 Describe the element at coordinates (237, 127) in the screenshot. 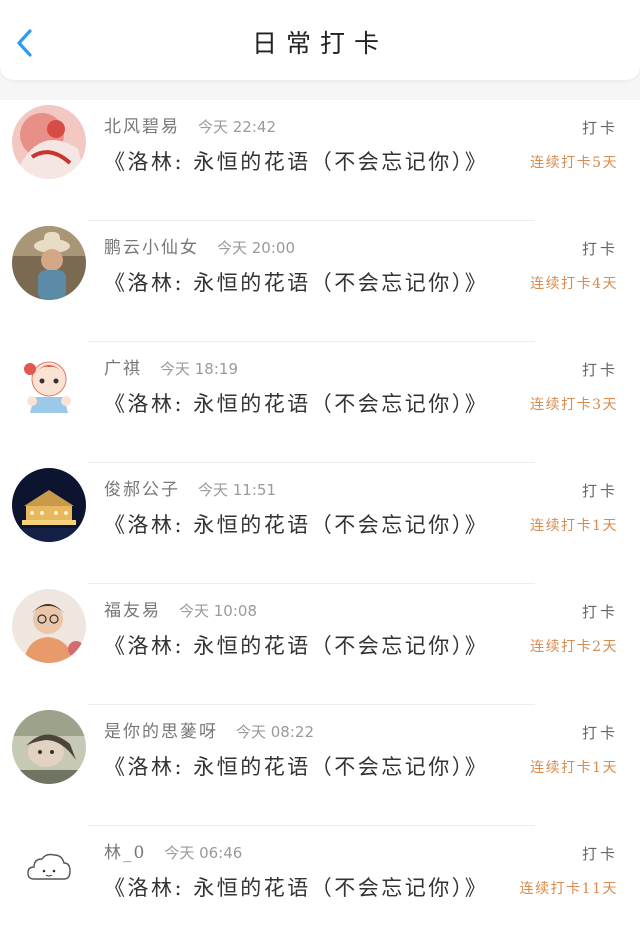

I see `timestamp: 今天 22:42` at that location.